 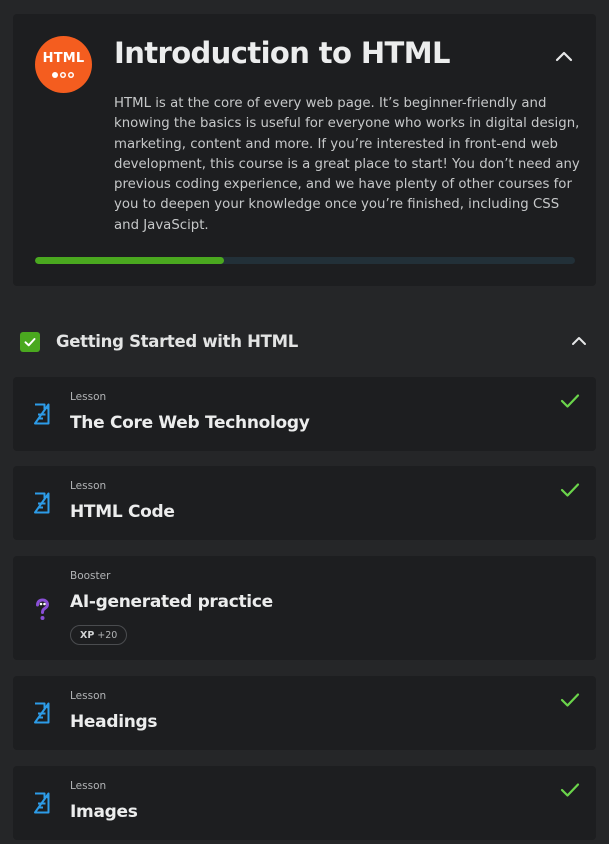 I want to click on item-title: HTML Code, so click(x=122, y=512).